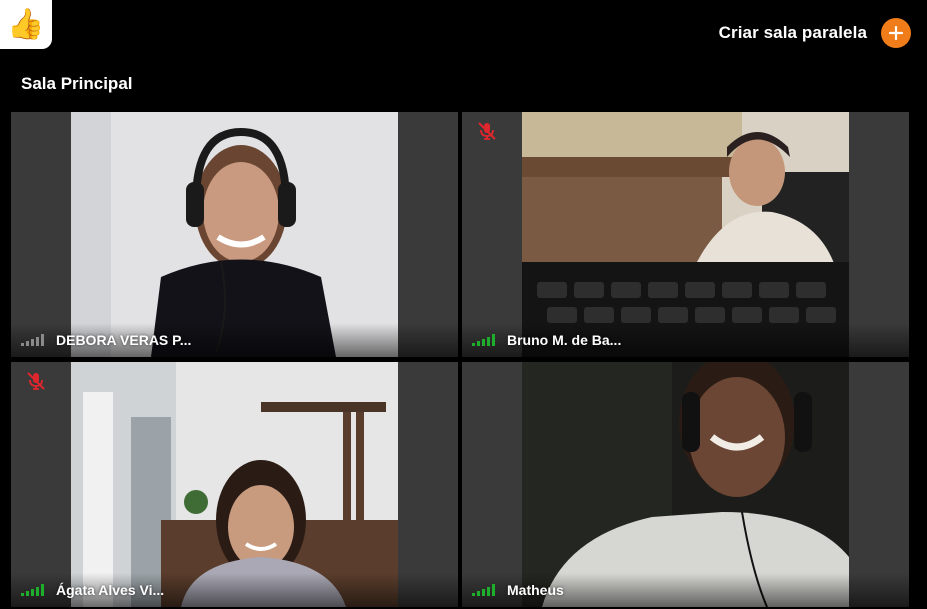 This screenshot has width=927, height=609. Describe the element at coordinates (77, 83) in the screenshot. I see `room-title: Sala Principal` at that location.